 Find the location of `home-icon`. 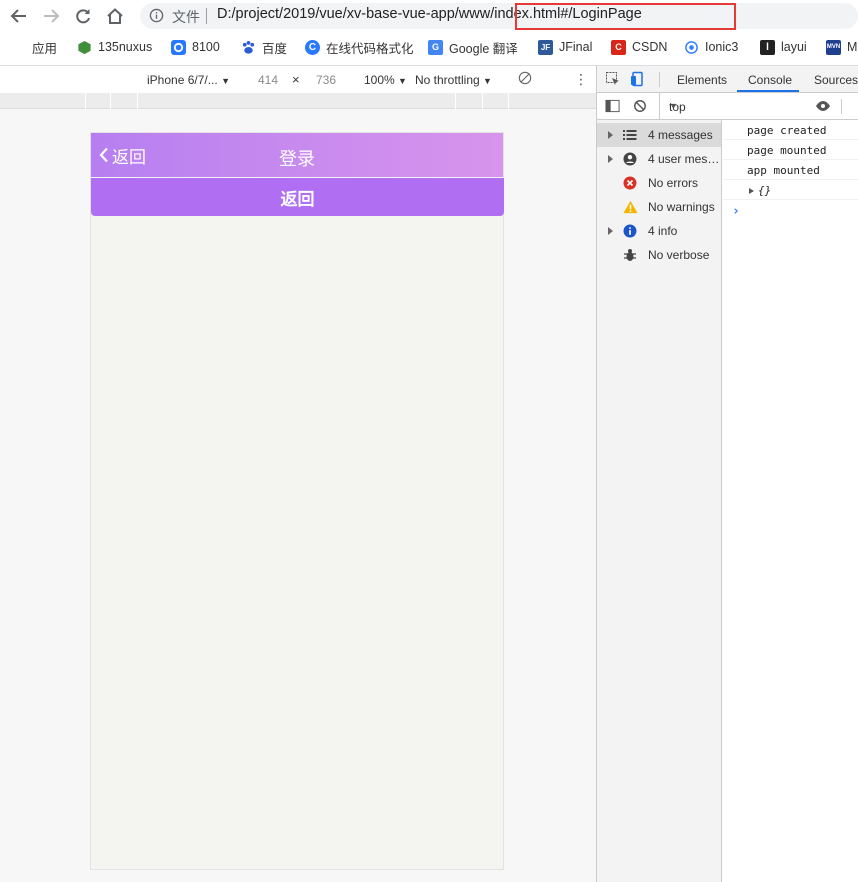

home-icon is located at coordinates (115, 16).